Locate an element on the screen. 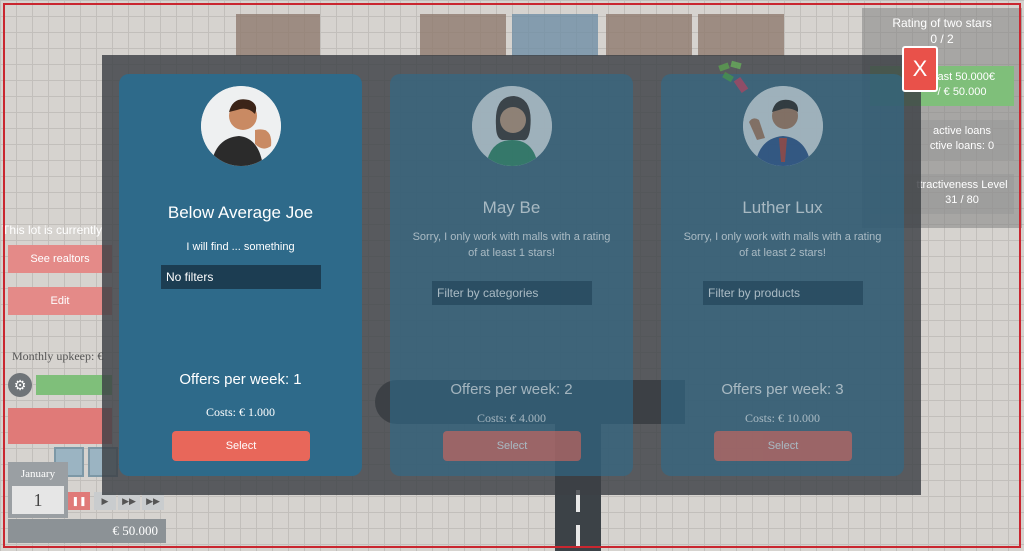 This screenshot has width=1024, height=551. upkeep-bar is located at coordinates (74, 385).